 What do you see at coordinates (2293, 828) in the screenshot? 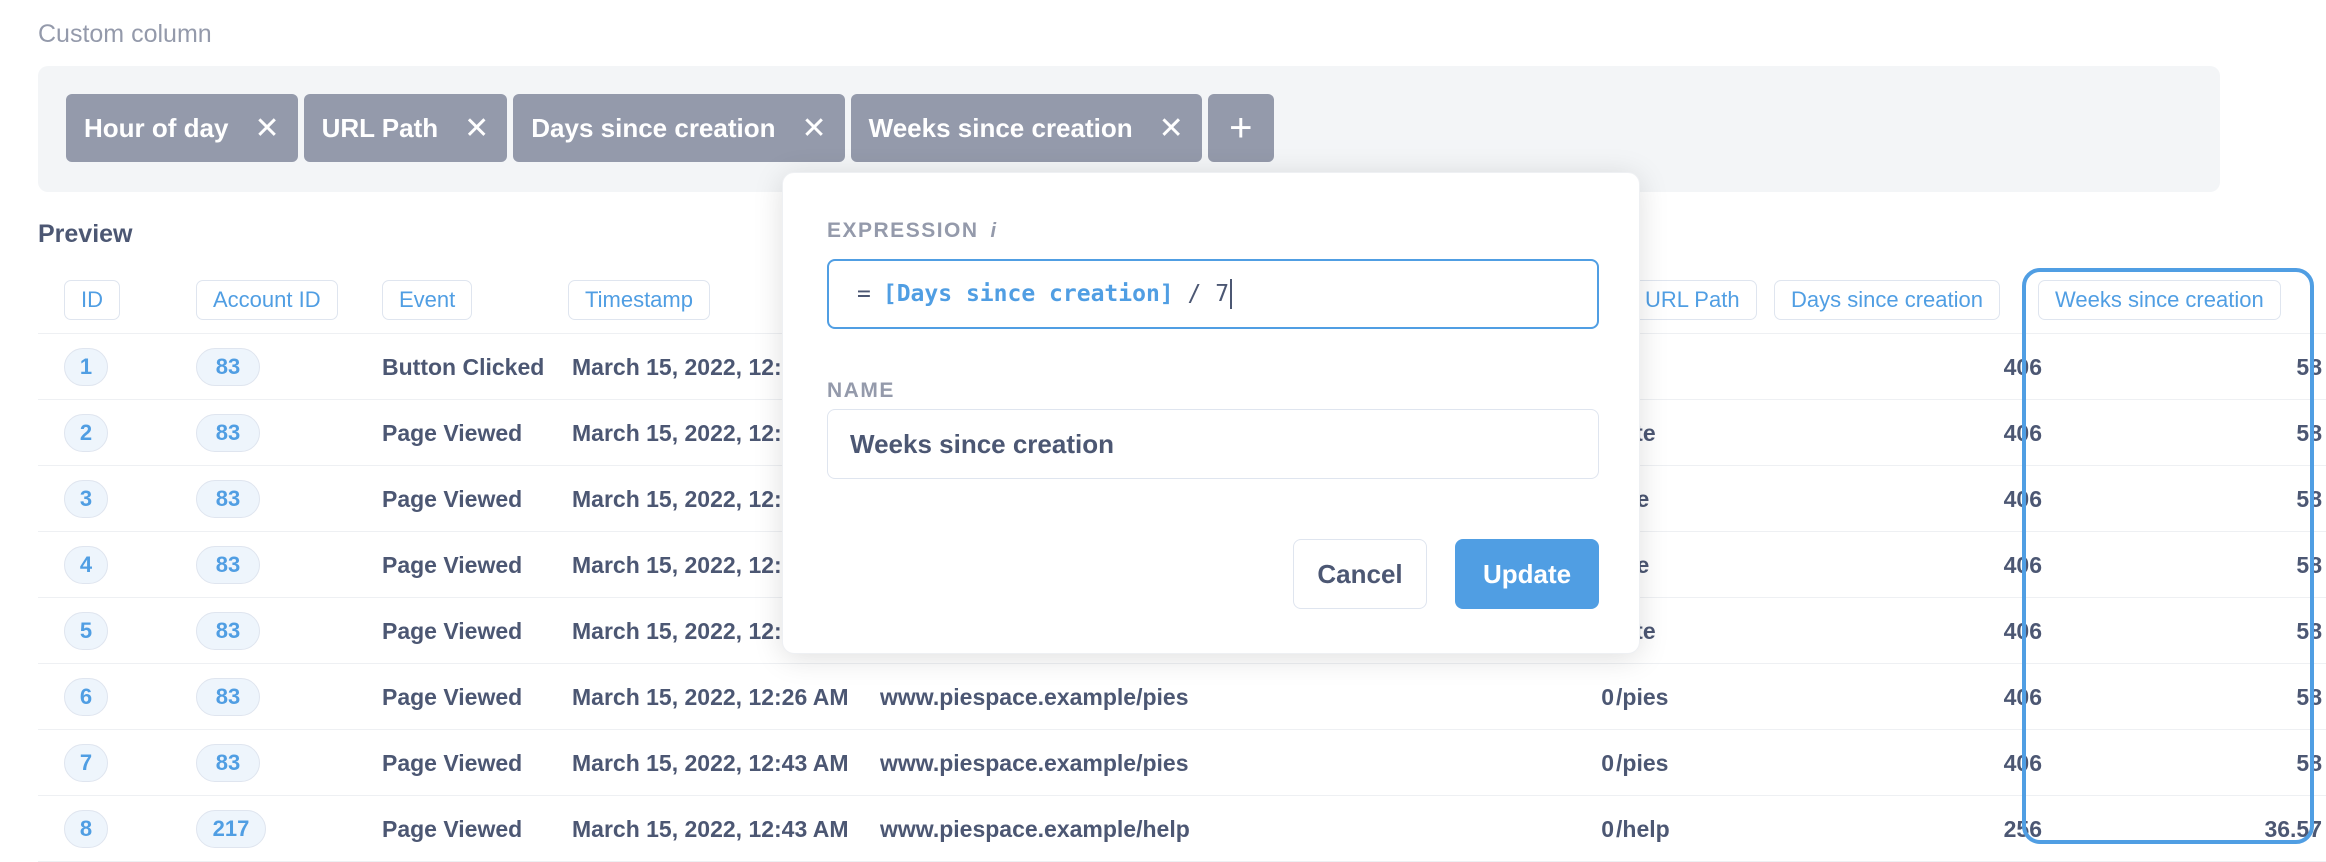
I see `cell-text: 36.57` at bounding box center [2293, 828].